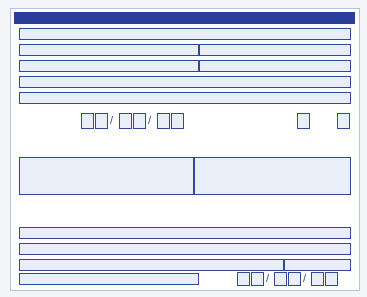  What do you see at coordinates (317, 265) in the screenshot?
I see `sec2-field-row-3b` at bounding box center [317, 265].